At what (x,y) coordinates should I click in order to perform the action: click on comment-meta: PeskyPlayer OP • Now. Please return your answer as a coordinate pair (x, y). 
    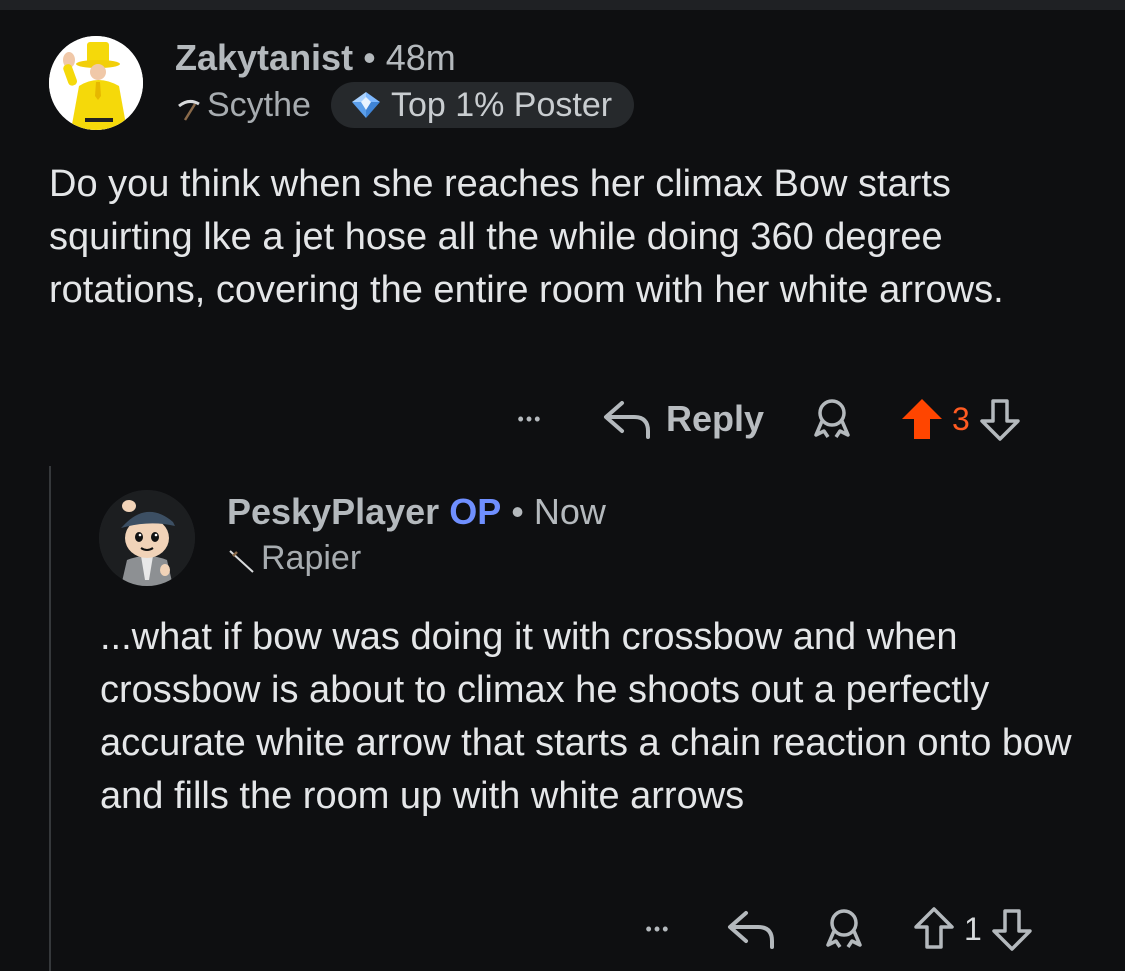
    Looking at the image, I should click on (416, 512).